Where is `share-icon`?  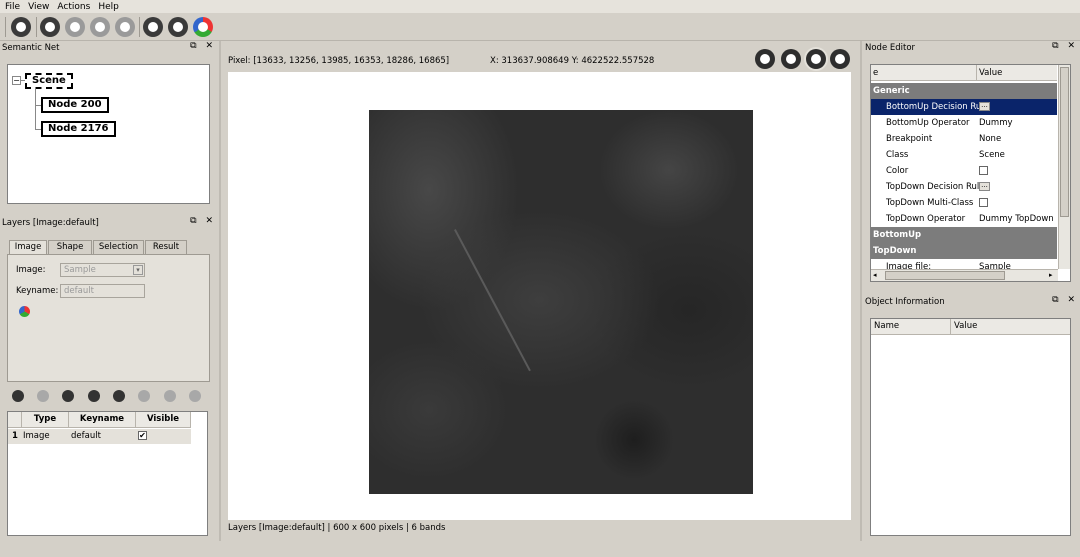 share-icon is located at coordinates (153, 27).